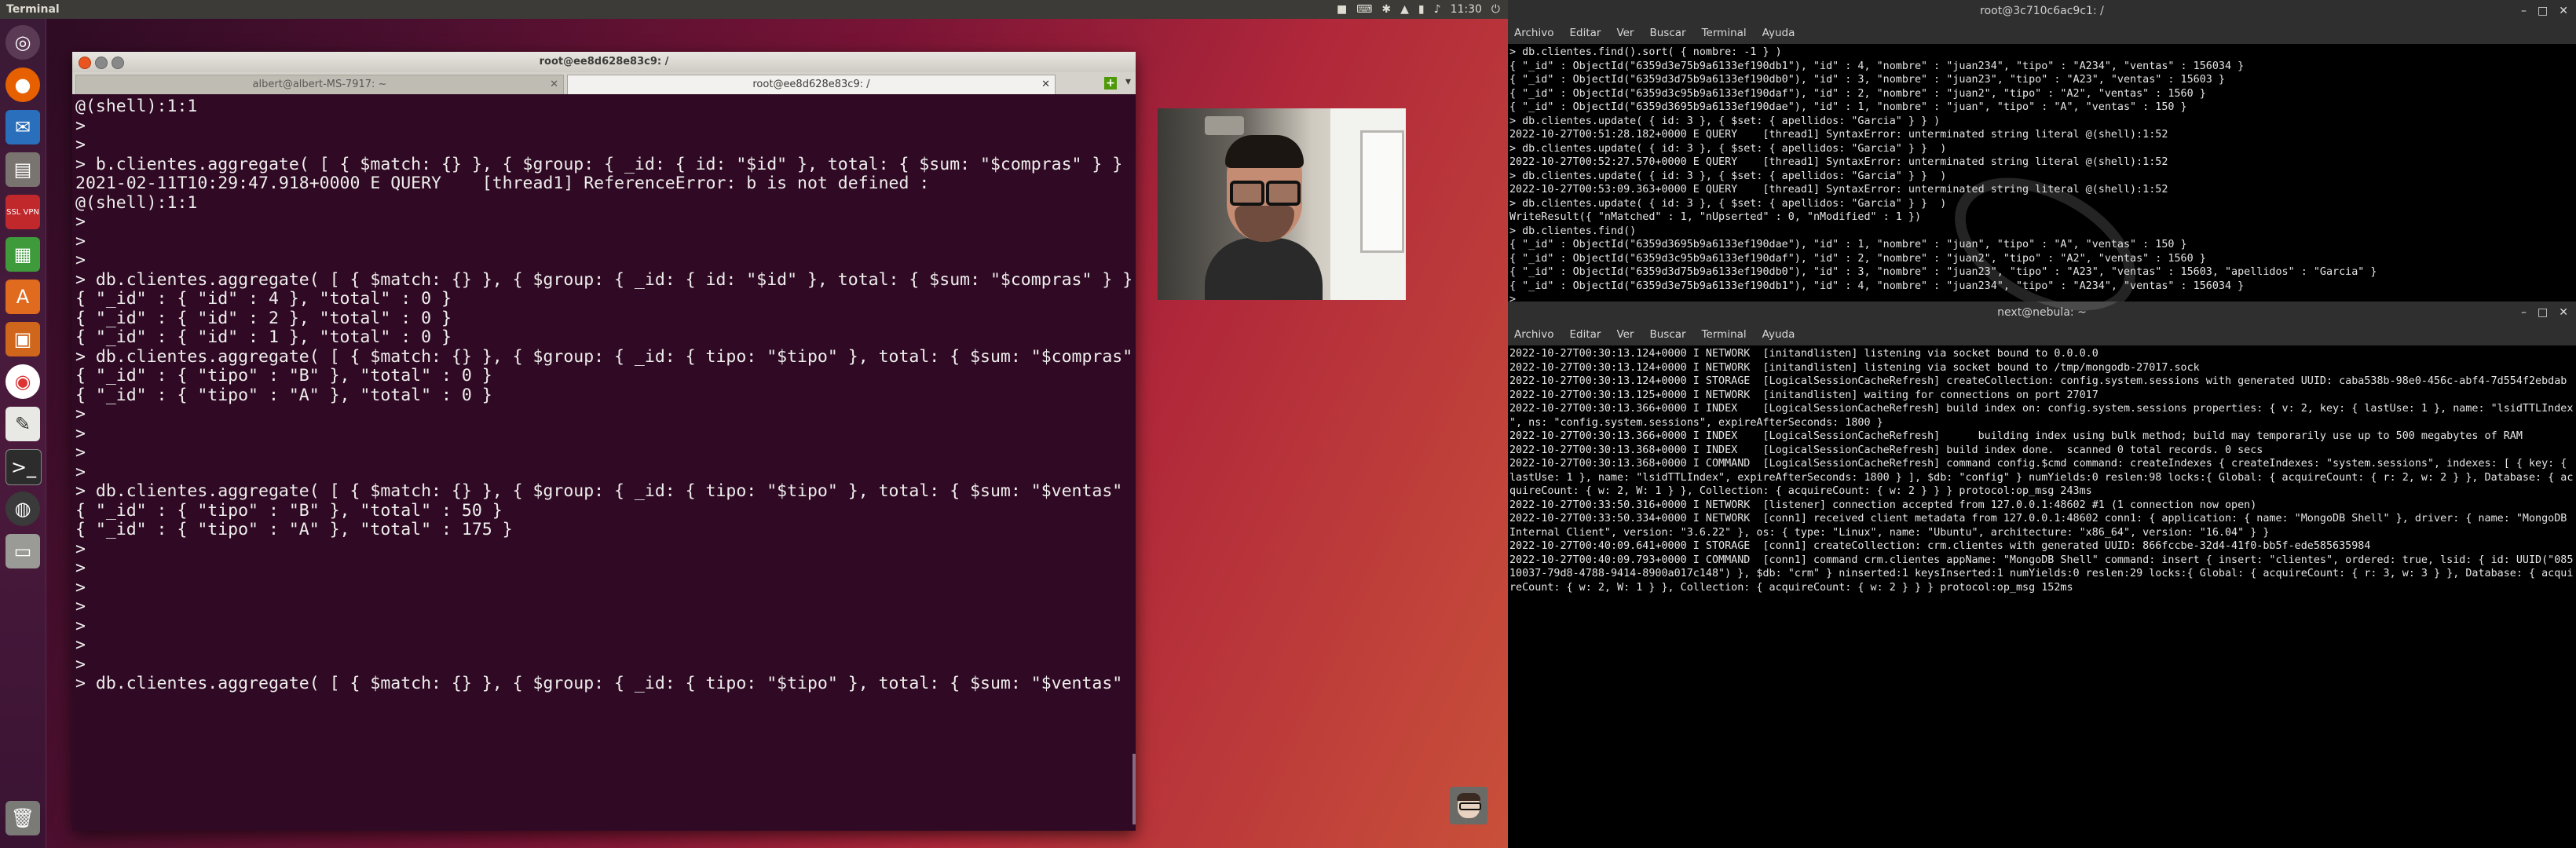 The height and width of the screenshot is (848, 2576). What do you see at coordinates (1421, 9) in the screenshot?
I see `battery-icon: ▮` at bounding box center [1421, 9].